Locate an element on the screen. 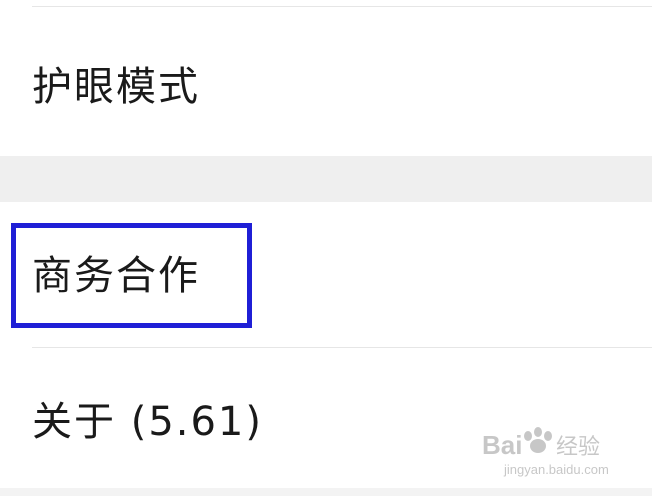 Image resolution: width=652 pixels, height=496 pixels. settings-item-label: 关于 (5.61) is located at coordinates (147, 422).